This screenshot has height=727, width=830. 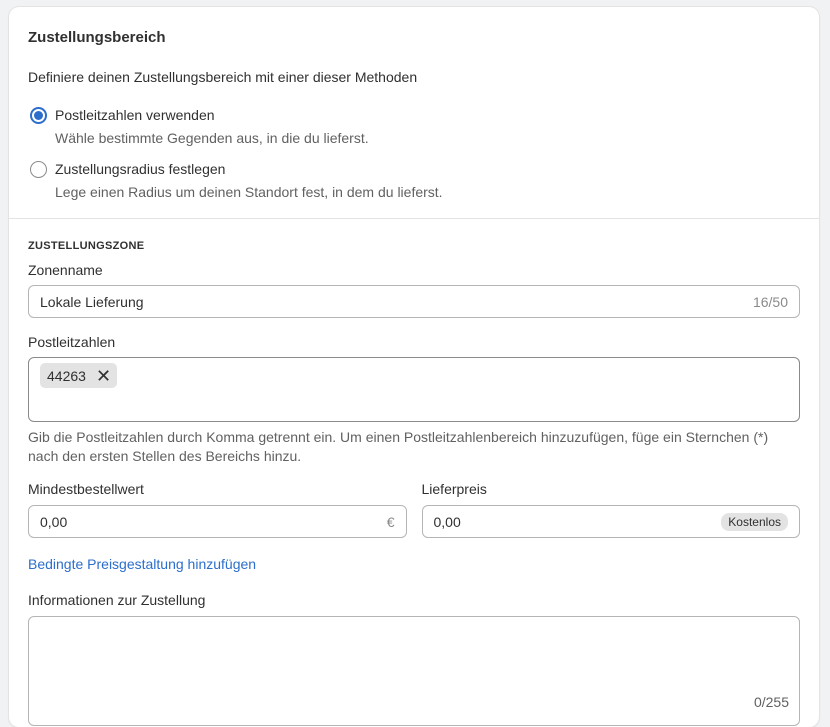 I want to click on delivery-price-field: Lieferpreis 0,00 Kostenlos, so click(x=610, y=509).